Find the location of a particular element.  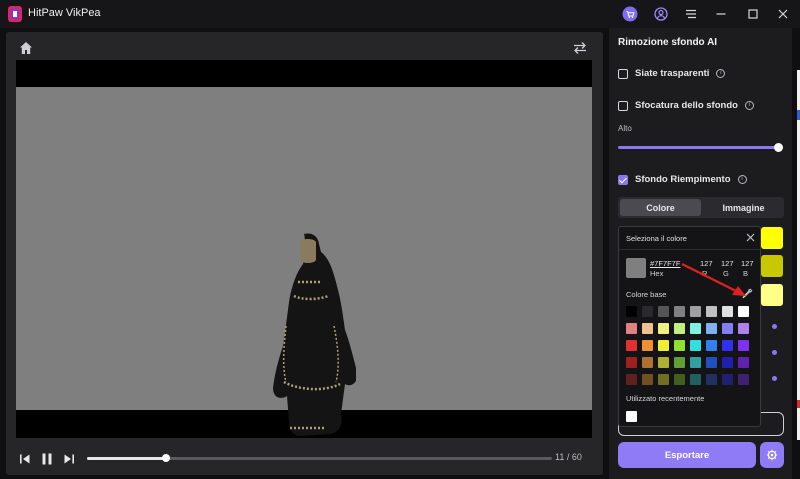

option-fill: Sfondo Riempimento i is located at coordinates (682, 179).